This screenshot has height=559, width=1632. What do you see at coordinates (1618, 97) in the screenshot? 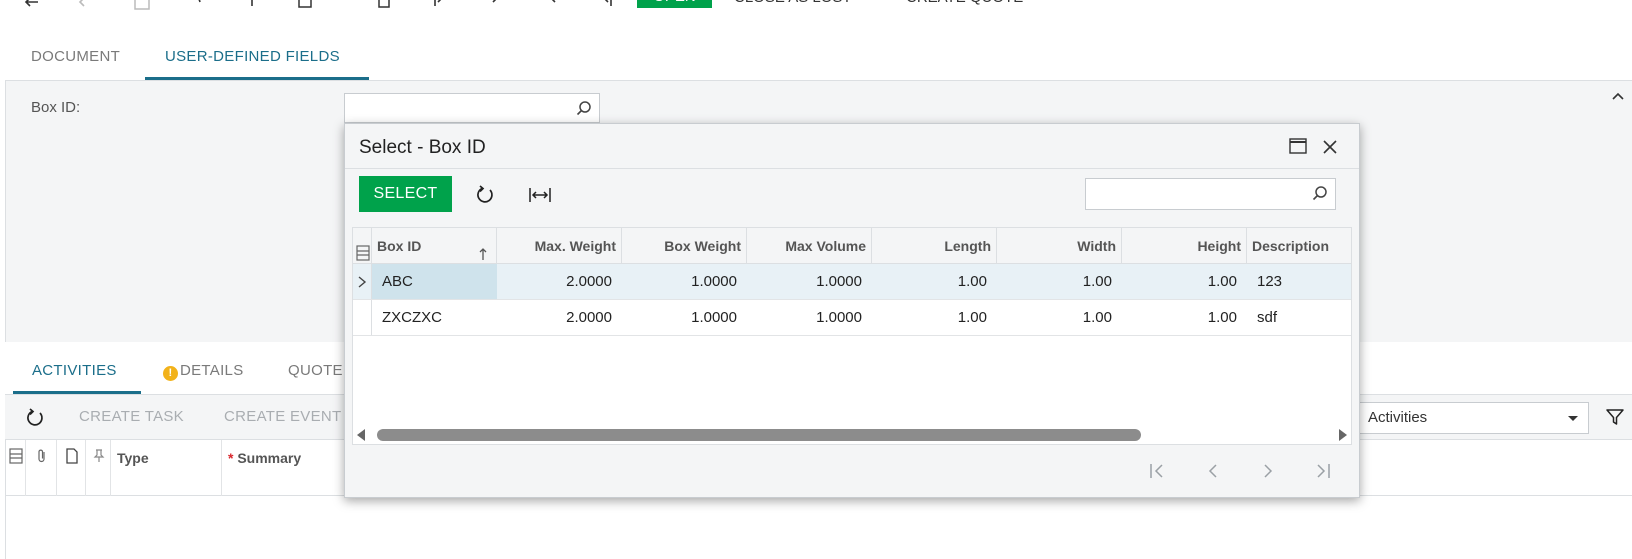
I see `chevron-up-icon` at bounding box center [1618, 97].